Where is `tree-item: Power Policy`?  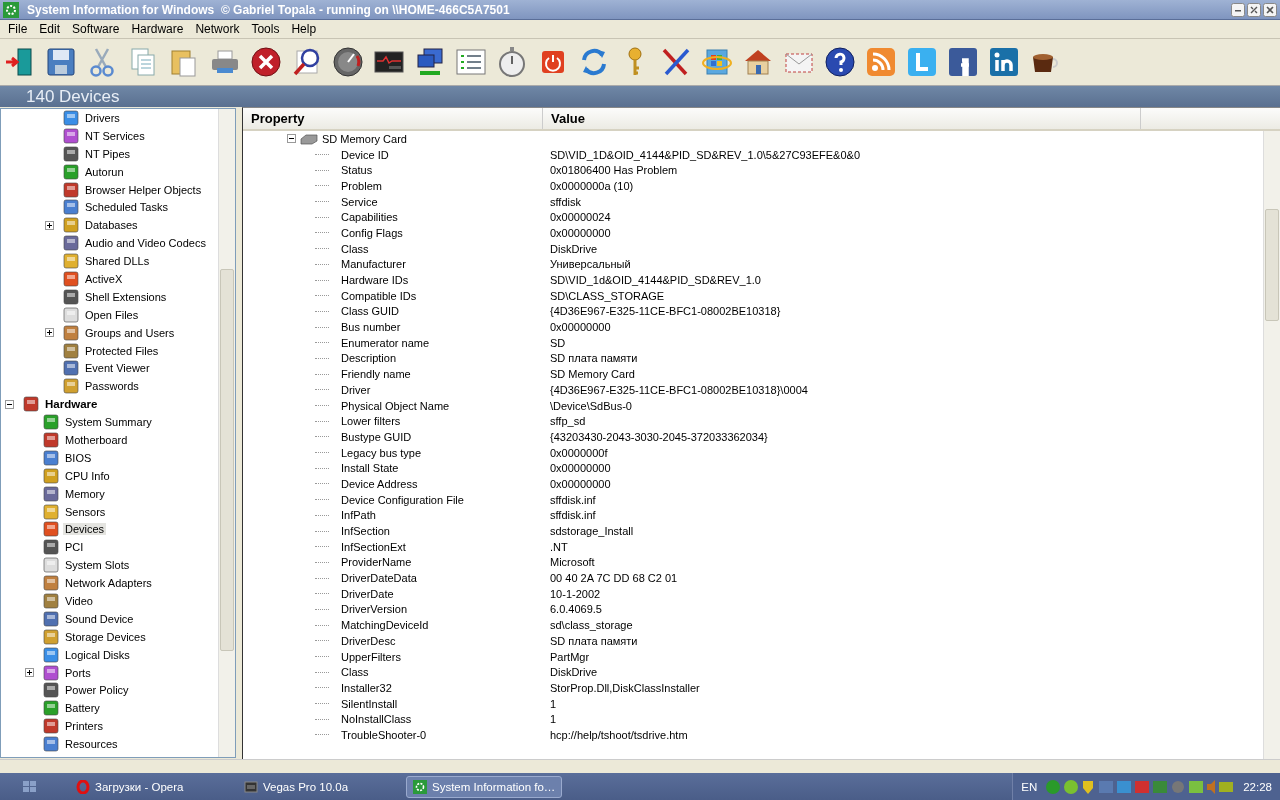
tree-item: Power Policy is located at coordinates (97, 690).